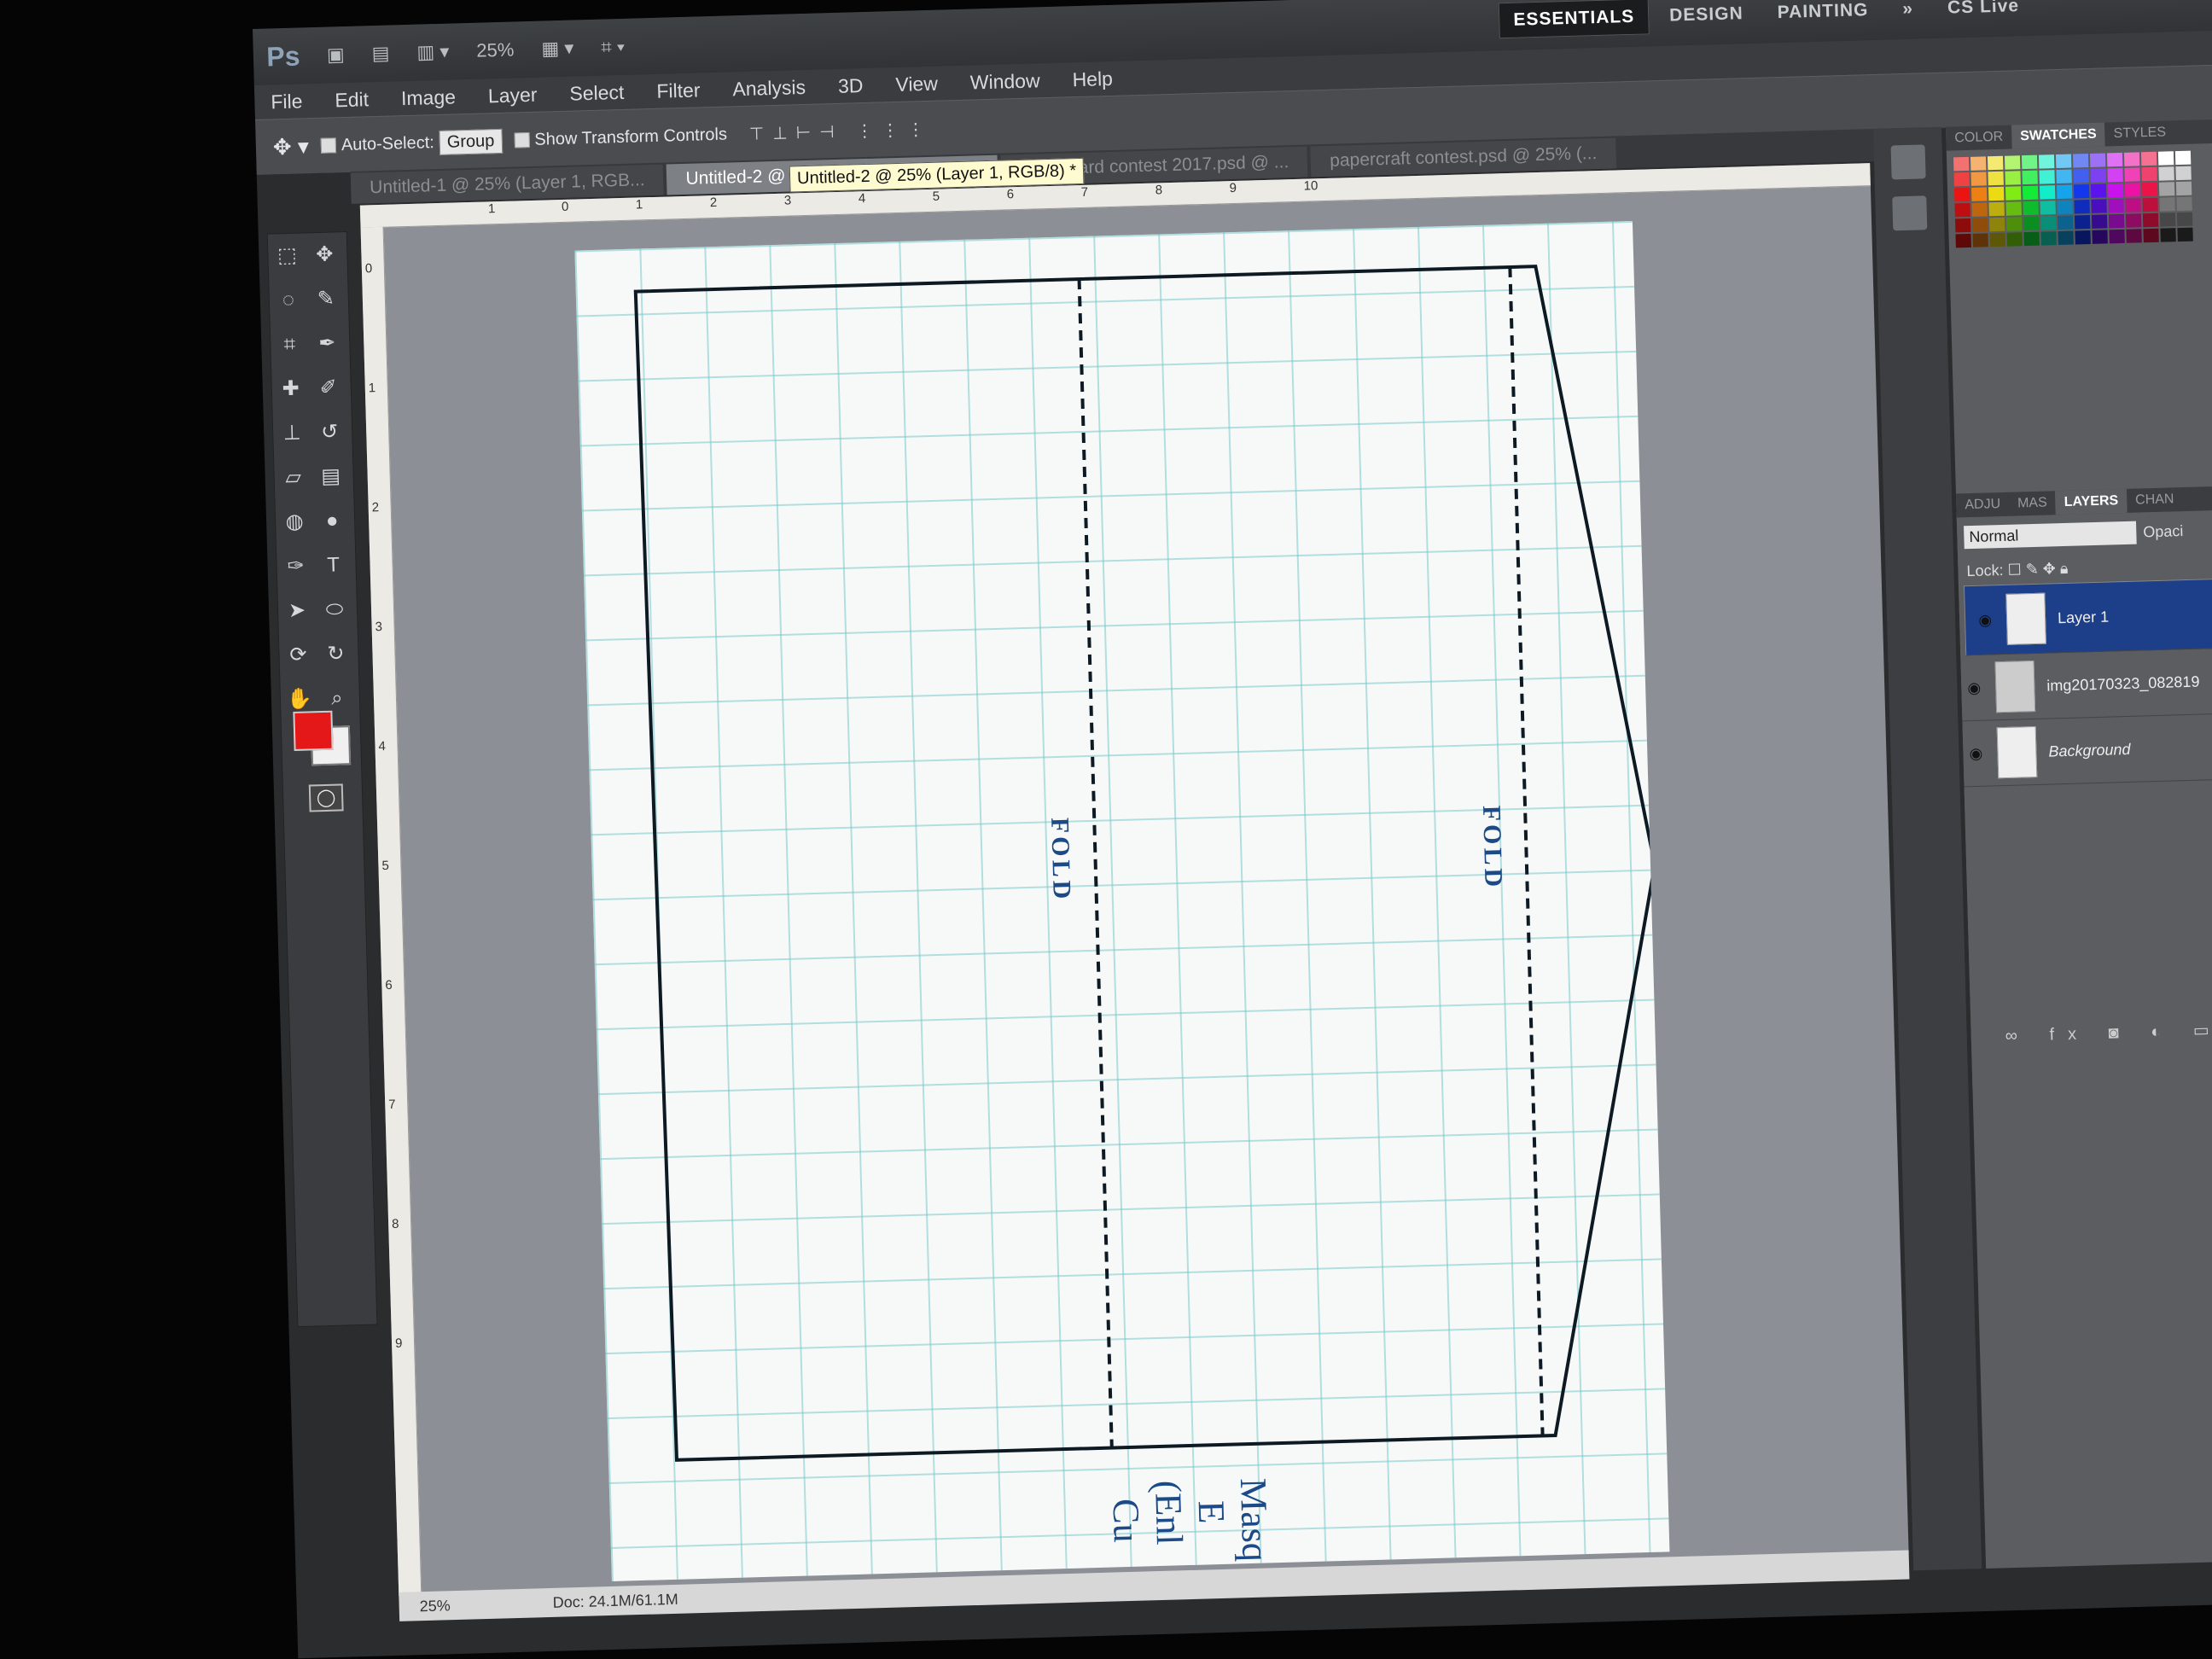  Describe the element at coordinates (851, 86) in the screenshot. I see `menu-3d: 3D` at that location.